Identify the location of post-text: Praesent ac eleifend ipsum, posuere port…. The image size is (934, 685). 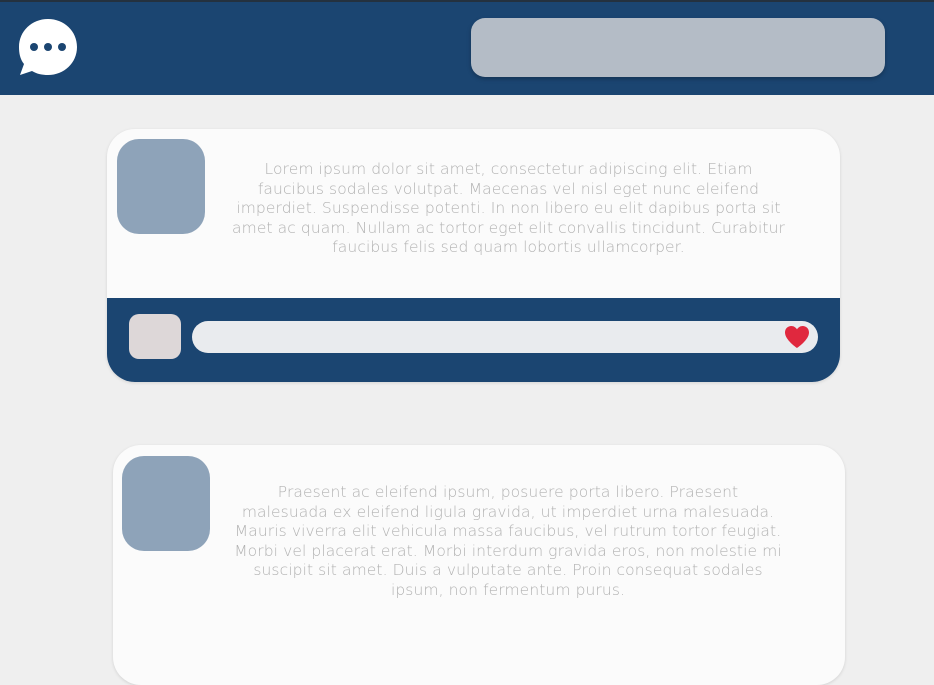
(508, 541).